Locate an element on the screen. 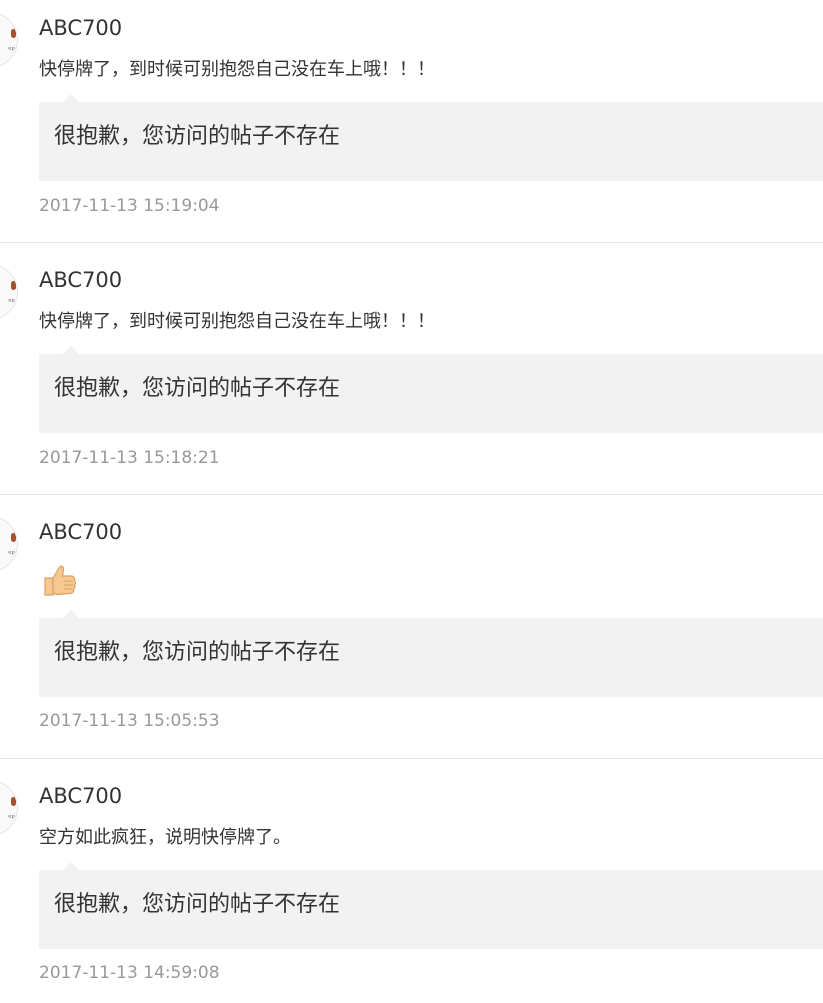 The image size is (823, 1003). post-content: 空方如此疯狂，说明快停牌了。 is located at coordinates (165, 837).